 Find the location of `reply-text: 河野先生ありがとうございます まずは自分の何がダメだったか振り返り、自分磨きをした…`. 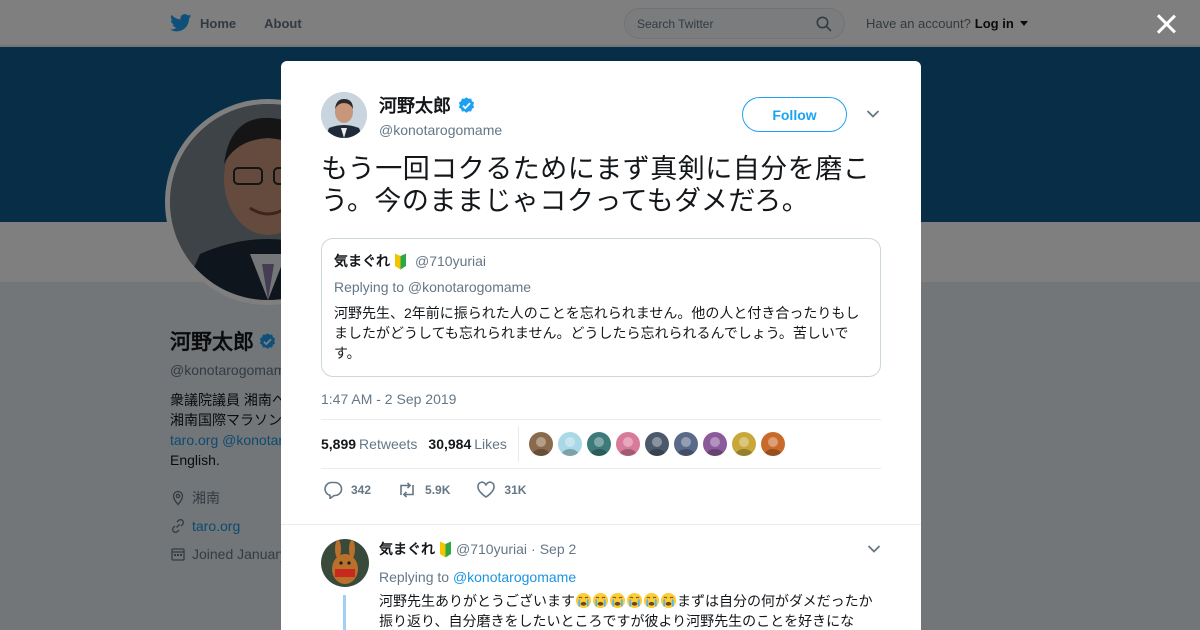

reply-text: 河野先生ありがとうございます まずは自分の何がダメだったか振り返り、自分磨きをした… is located at coordinates (629, 610).